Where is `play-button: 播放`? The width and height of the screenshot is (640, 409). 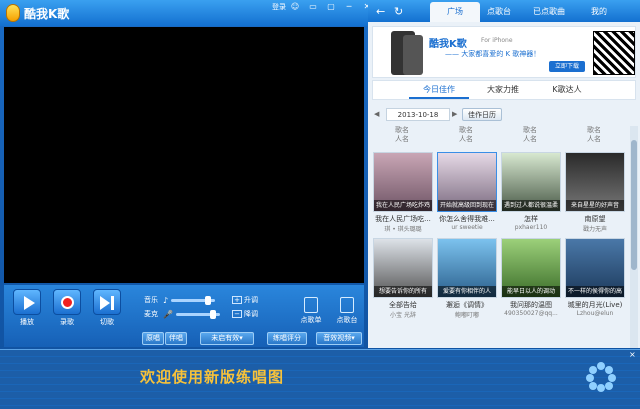 play-button: 播放 is located at coordinates (27, 308).